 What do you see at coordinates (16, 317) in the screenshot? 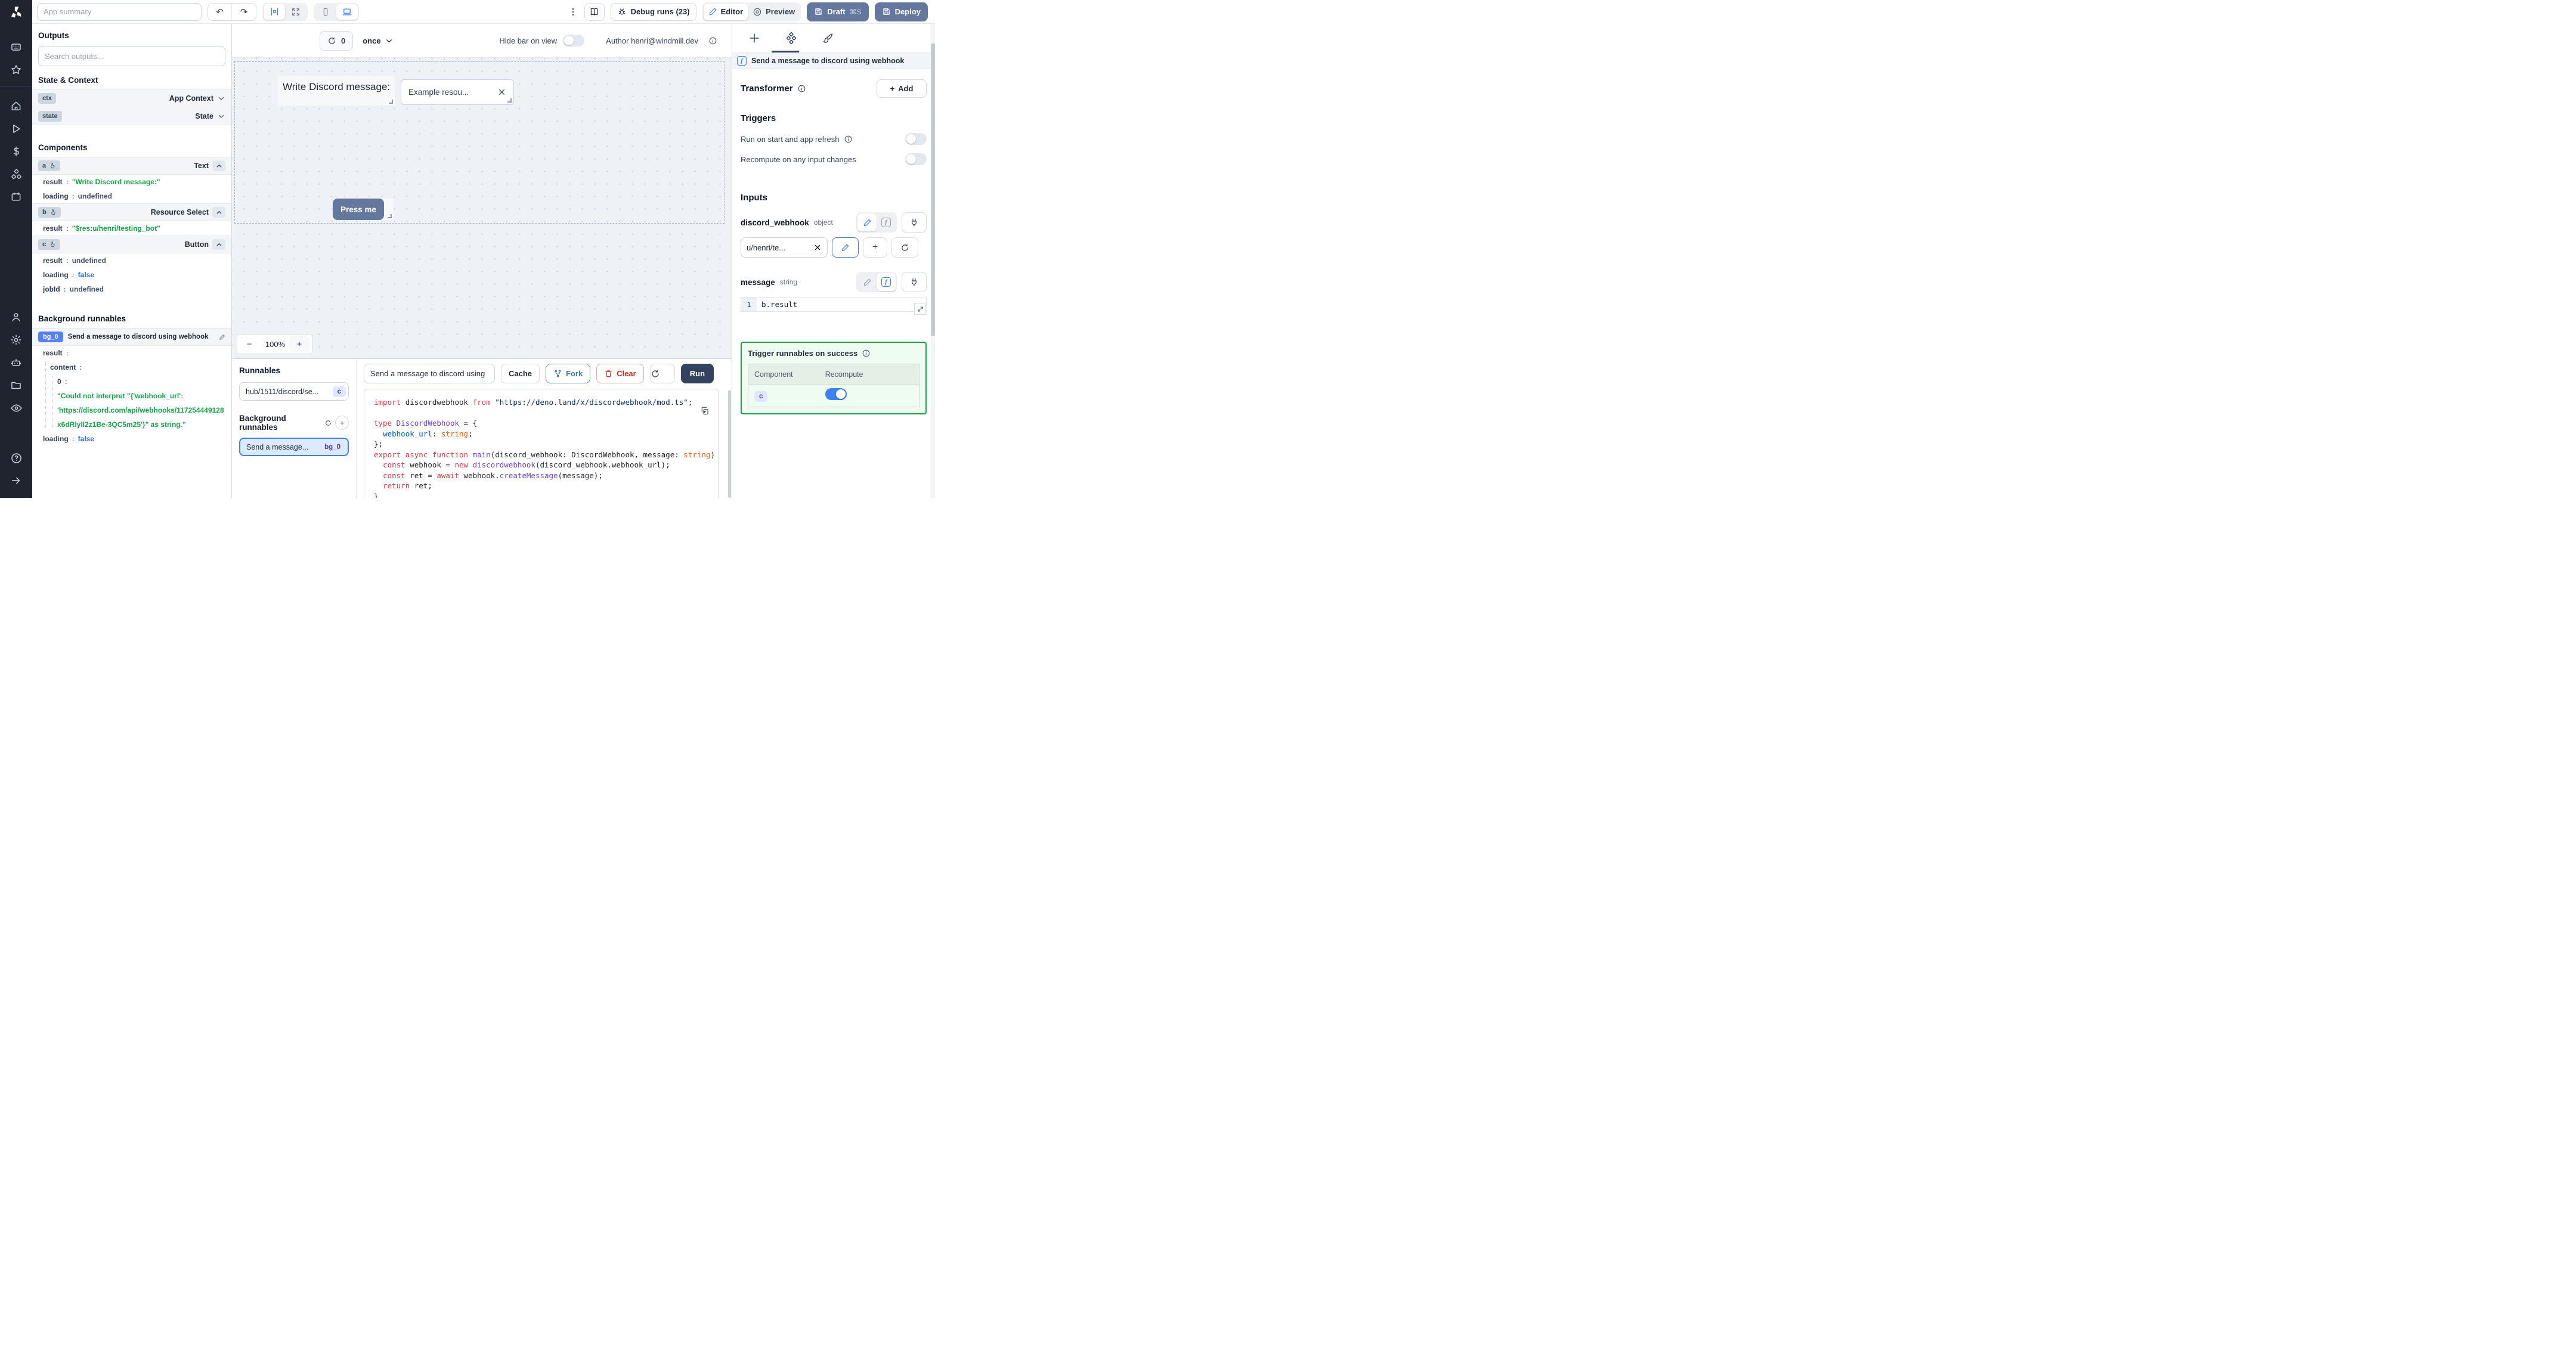
I see `user-icon` at bounding box center [16, 317].